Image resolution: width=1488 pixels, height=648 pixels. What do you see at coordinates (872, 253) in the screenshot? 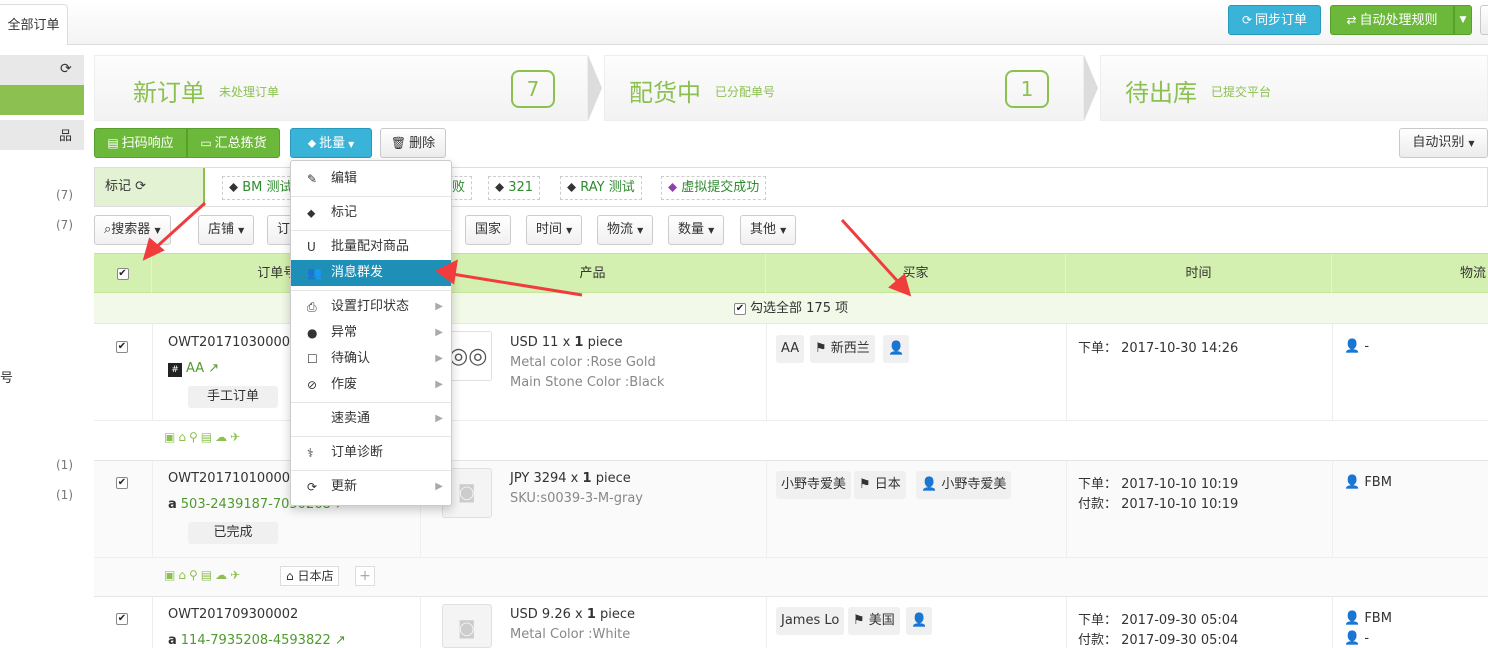
I see `annotation-arrow-select-all` at bounding box center [872, 253].